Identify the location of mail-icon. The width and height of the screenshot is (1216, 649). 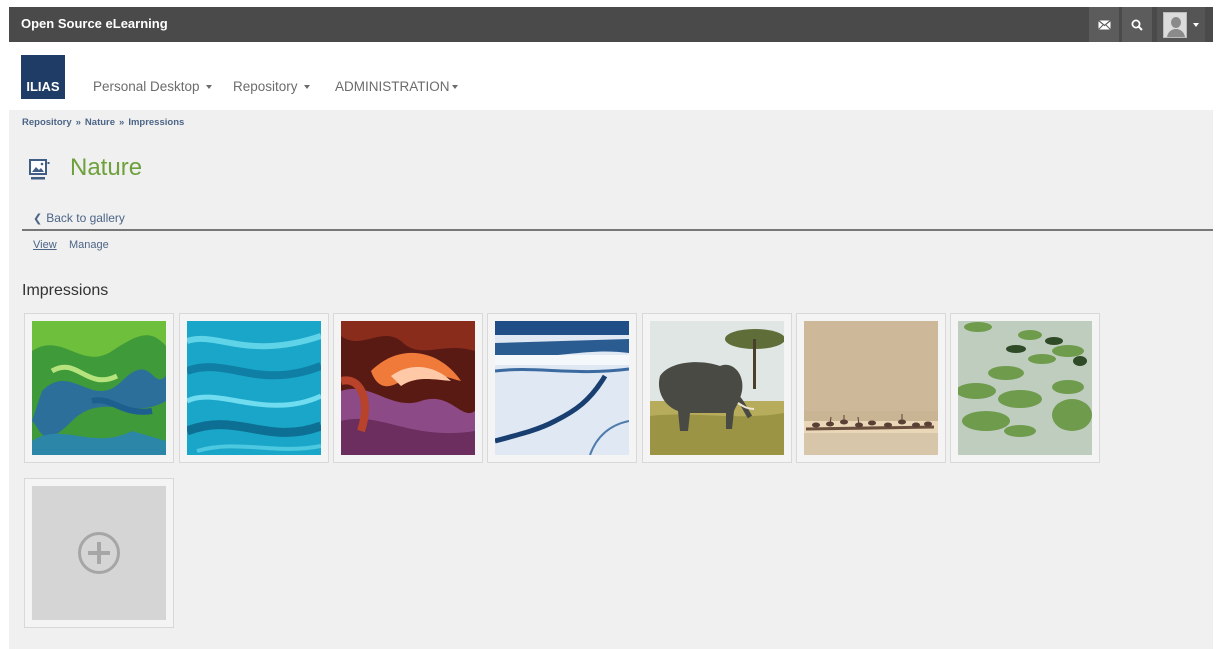
(1104, 24).